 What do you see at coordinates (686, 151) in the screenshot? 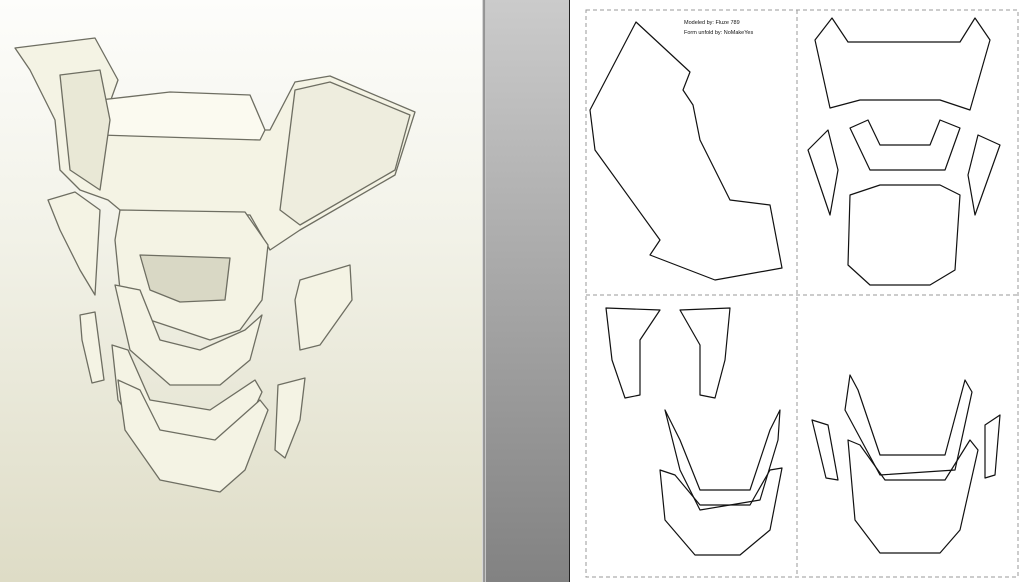
I see `part-large` at bounding box center [686, 151].